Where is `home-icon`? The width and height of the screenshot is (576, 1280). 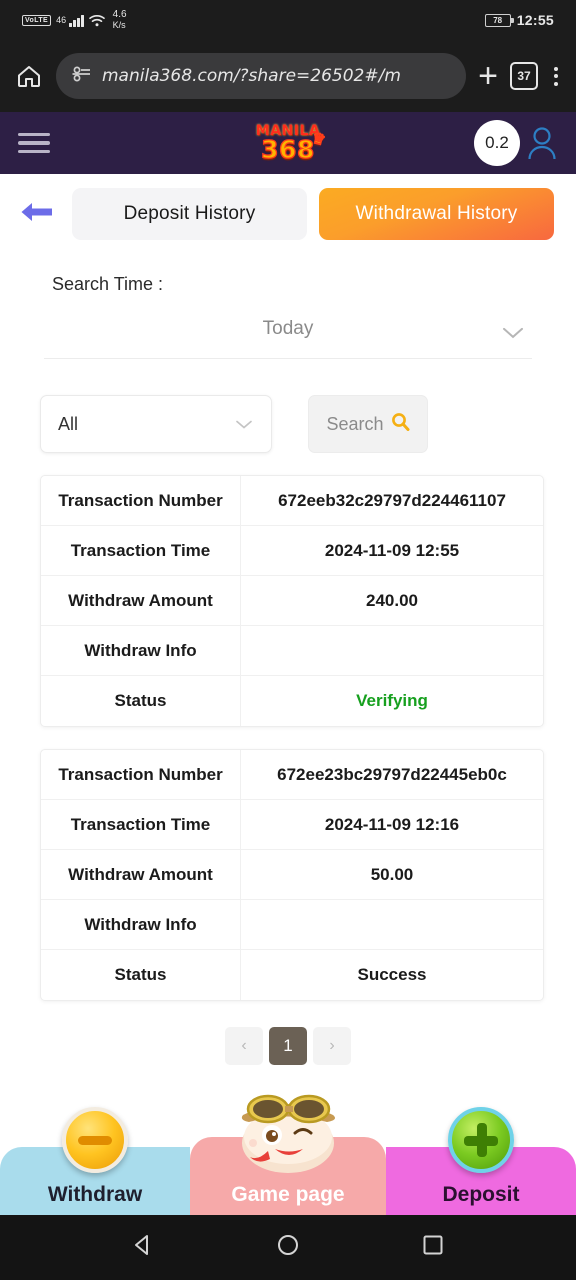 home-icon is located at coordinates (29, 76).